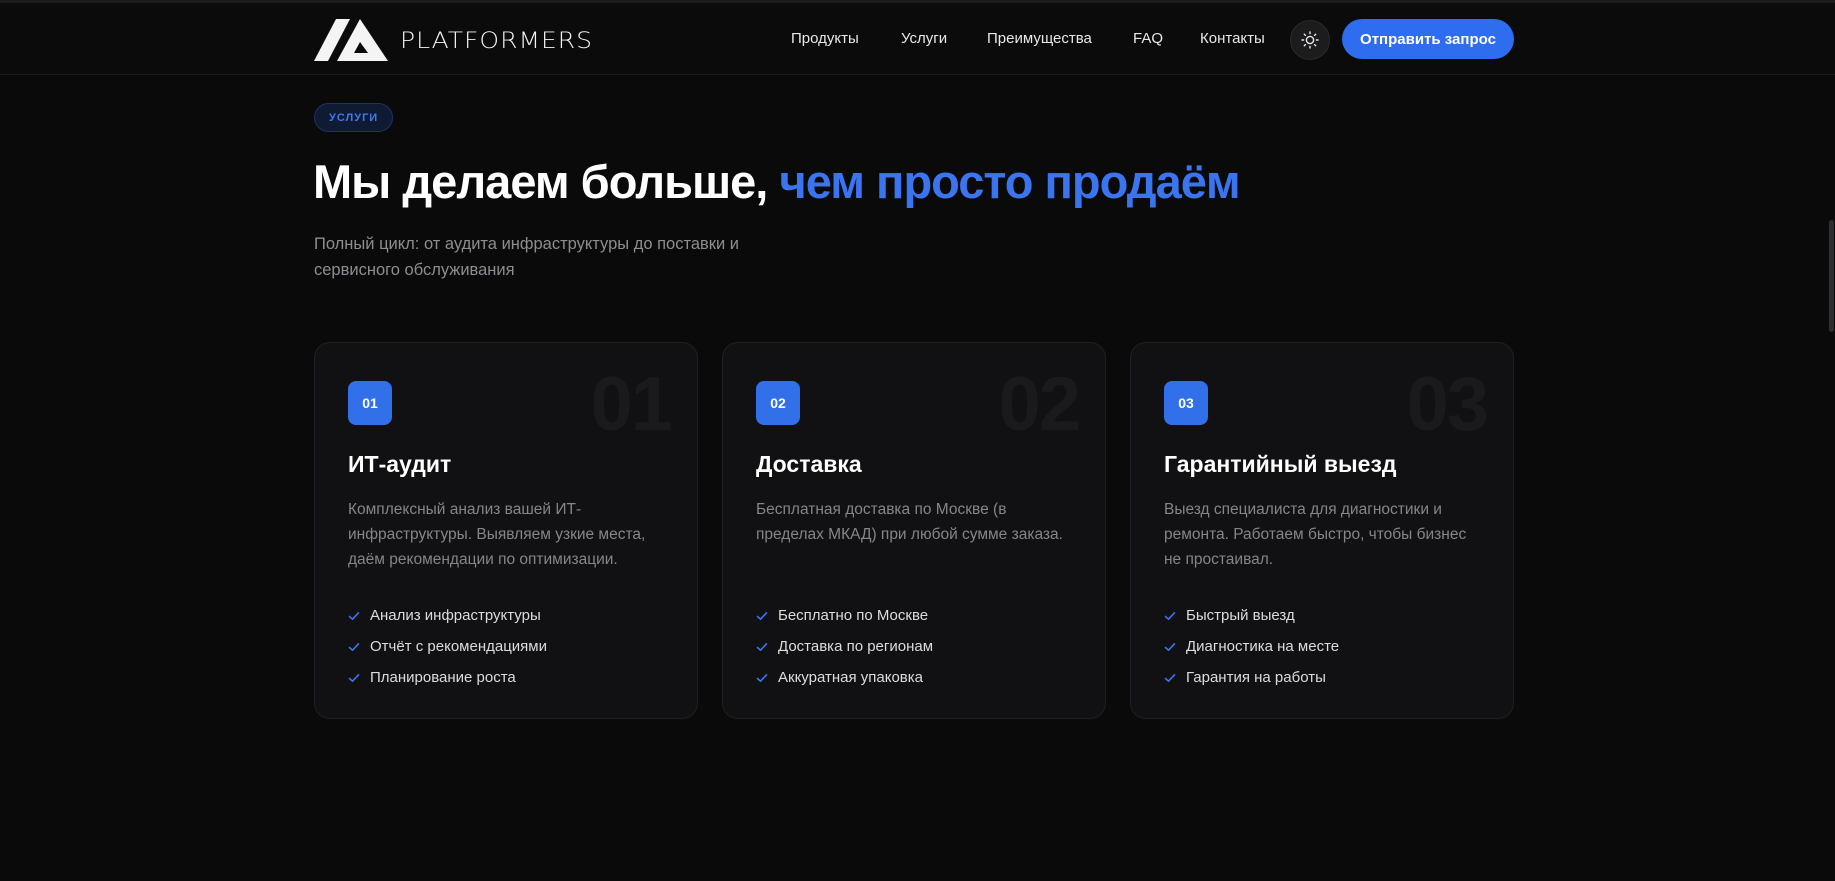 Image resolution: width=1835 pixels, height=881 pixels. I want to click on card-title: ИТ-аудит, so click(400, 464).